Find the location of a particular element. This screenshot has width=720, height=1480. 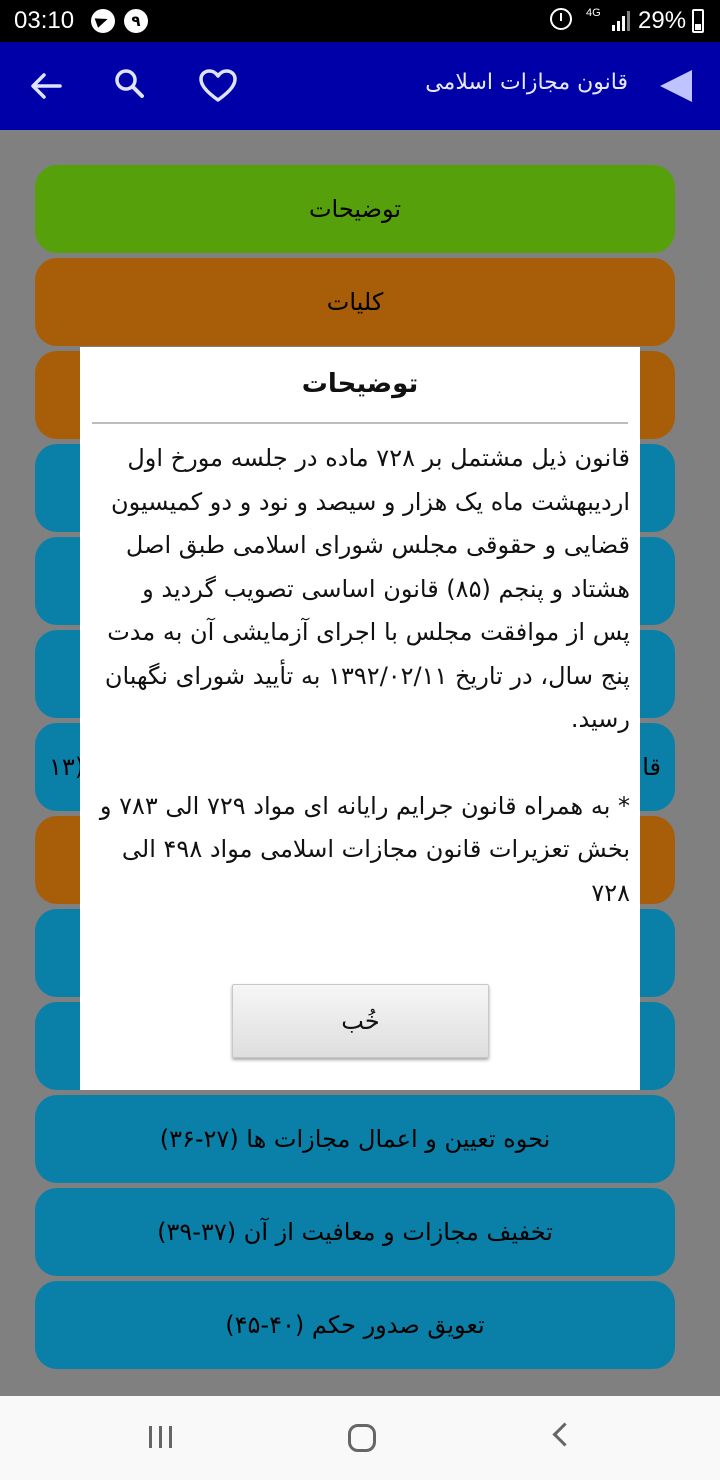

dialog-title: توضیحات is located at coordinates (360, 384).